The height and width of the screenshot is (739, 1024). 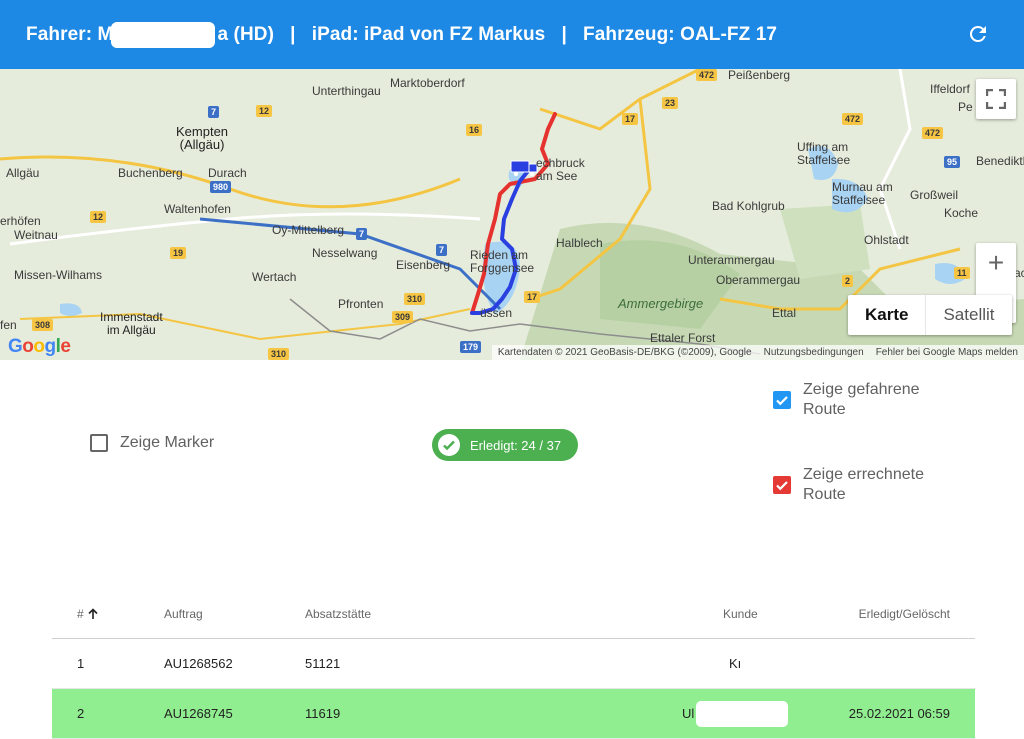 I want to click on show-calculated-route-checkbox: Zeige errechnete Route, so click(x=848, y=485).